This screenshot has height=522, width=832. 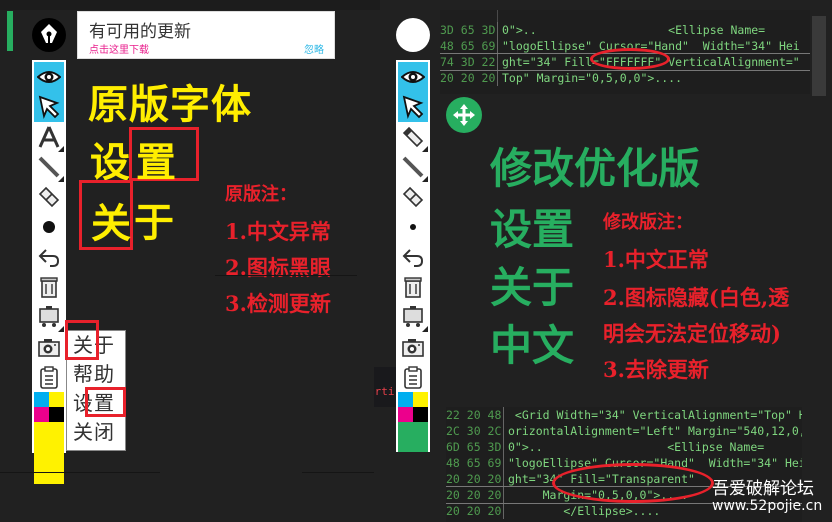 I want to click on highlighter-icon, so click(x=413, y=137).